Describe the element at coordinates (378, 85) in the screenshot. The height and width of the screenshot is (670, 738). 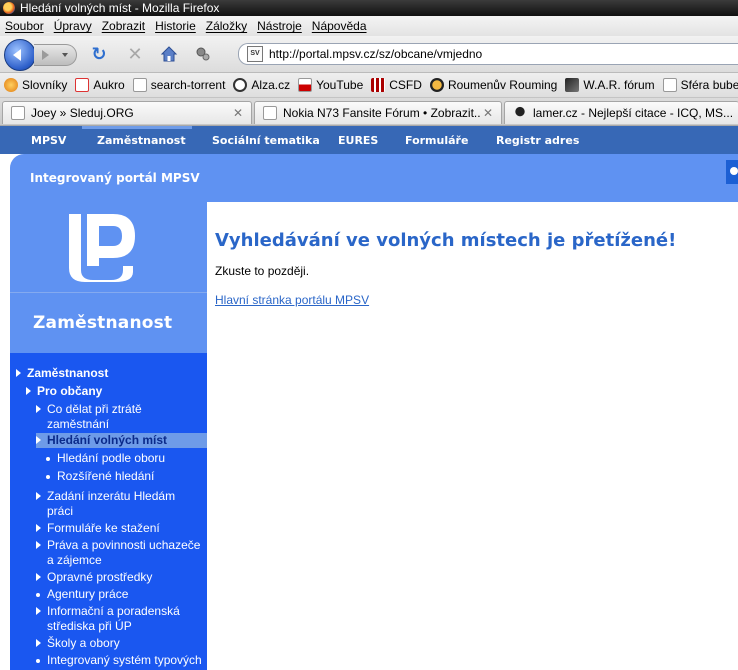
I see `csfd-icon` at that location.